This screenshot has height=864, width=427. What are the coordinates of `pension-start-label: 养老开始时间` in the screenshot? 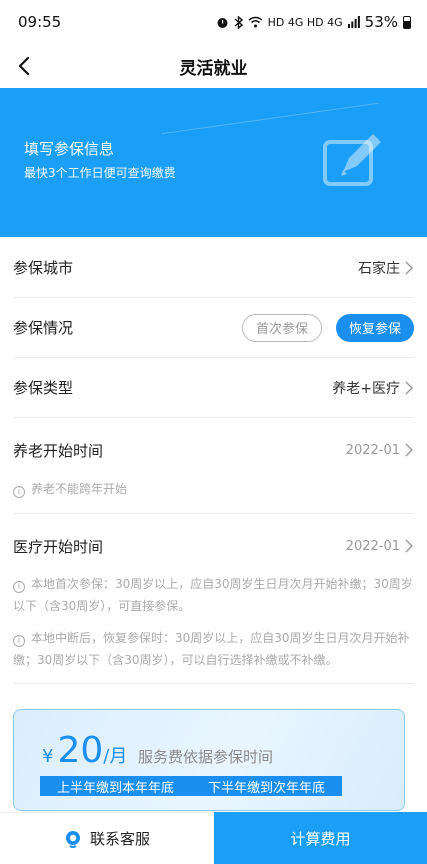 It's located at (58, 450).